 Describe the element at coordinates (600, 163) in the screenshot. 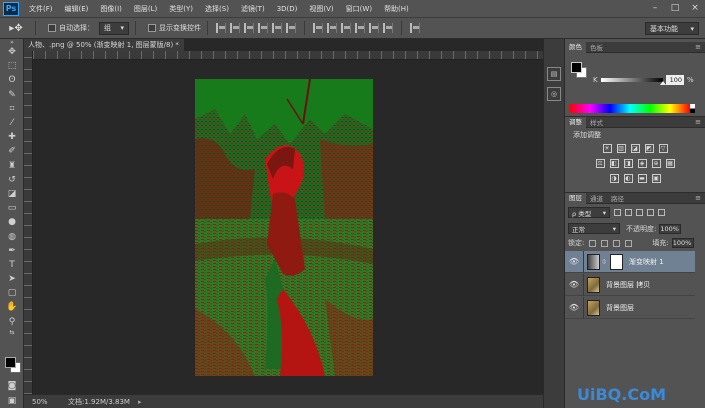

I see `hue-saturation-icon: ⚖` at that location.